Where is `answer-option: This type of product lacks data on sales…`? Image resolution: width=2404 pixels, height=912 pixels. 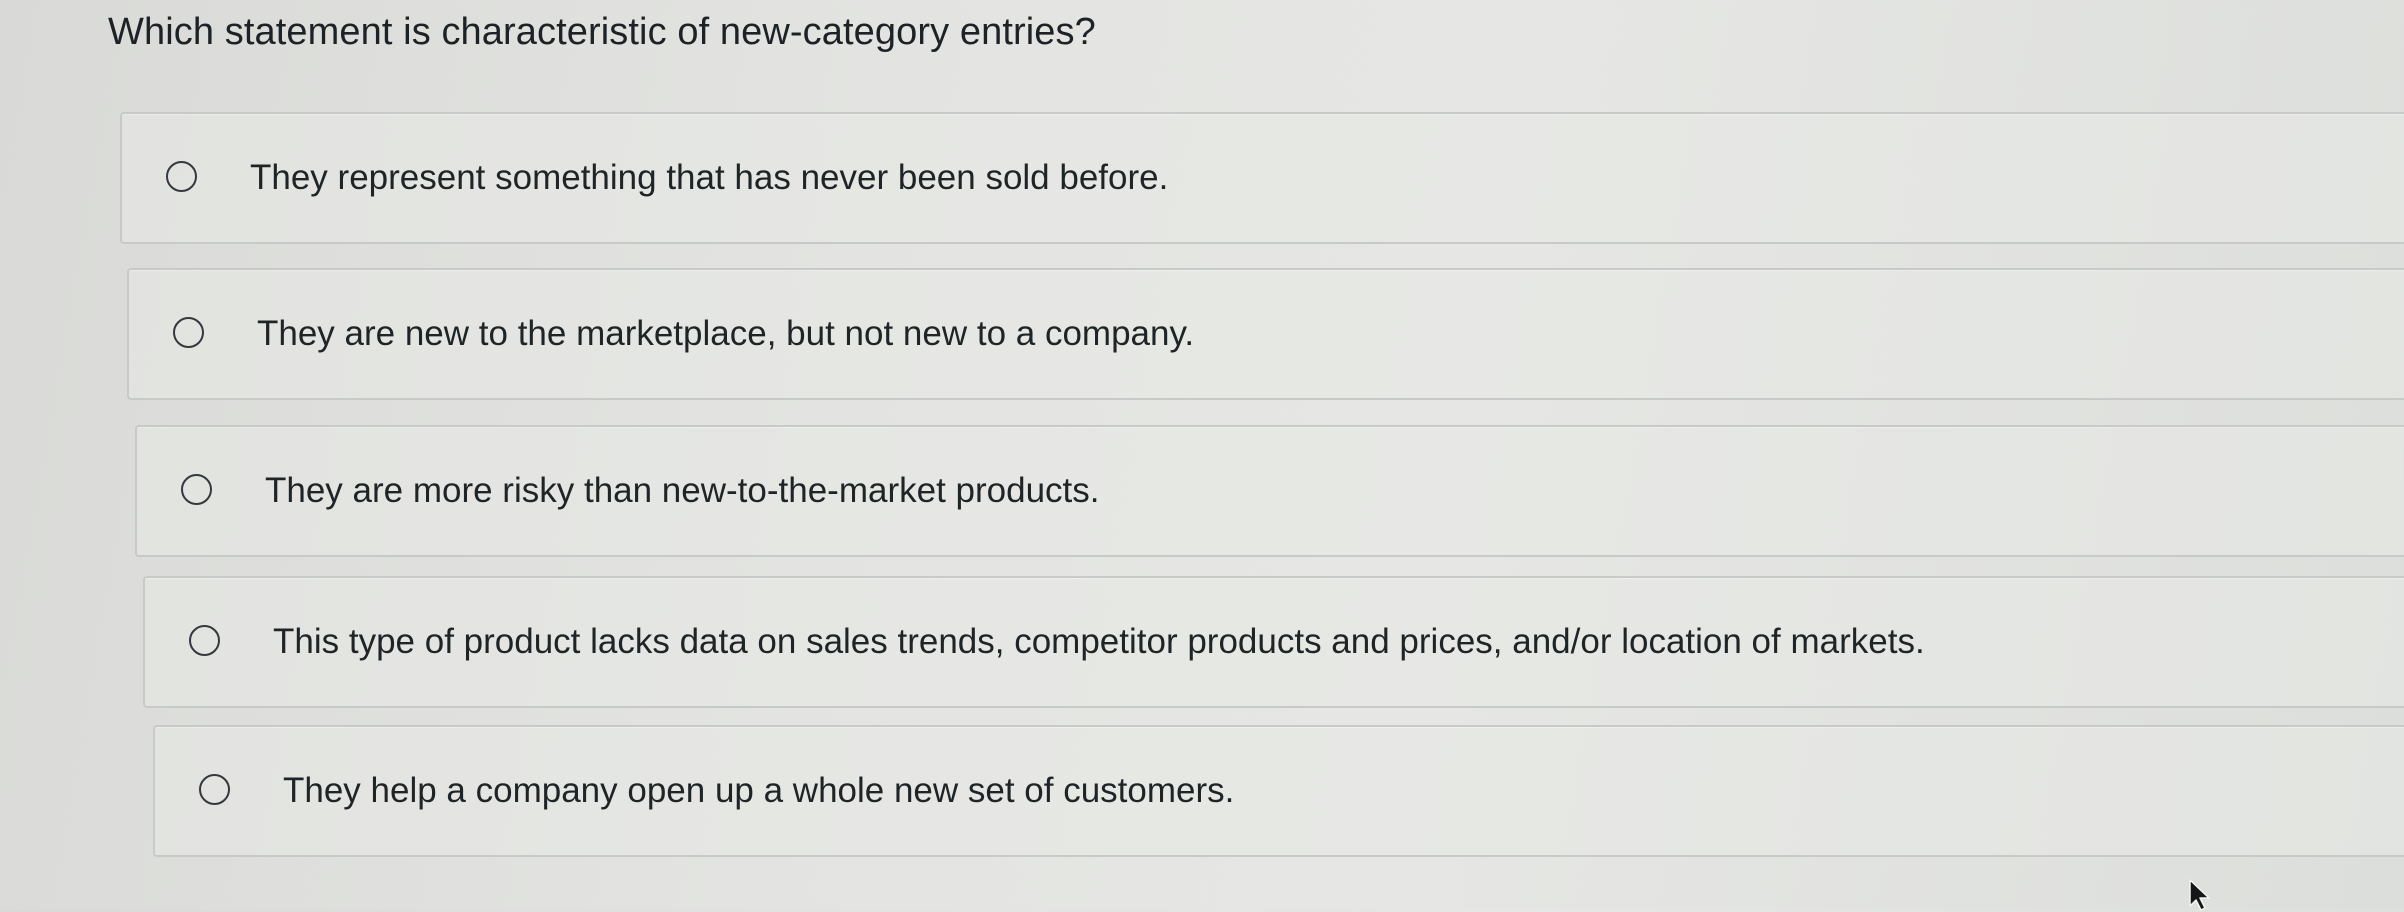 answer-option: This type of product lacks data on sales… is located at coordinates (1273, 642).